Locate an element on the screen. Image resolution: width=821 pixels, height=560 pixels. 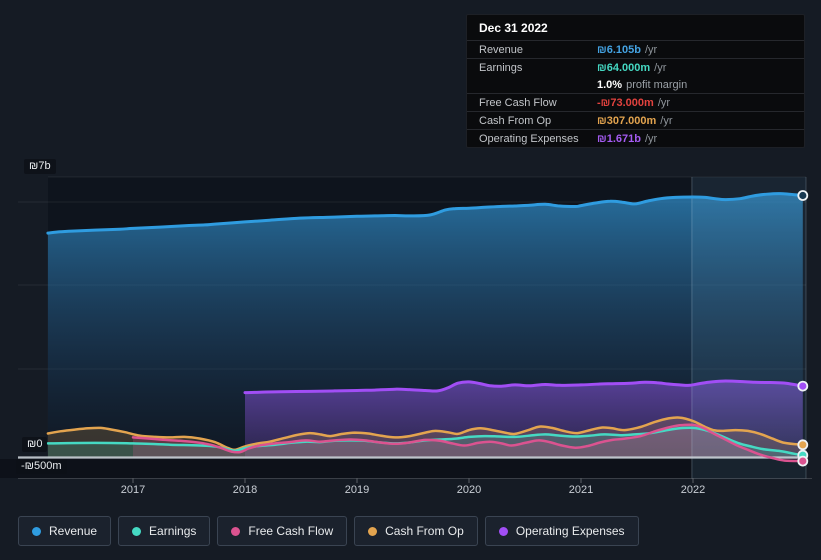
legend-label: Operating Expenses is located at coordinates (570, 531).